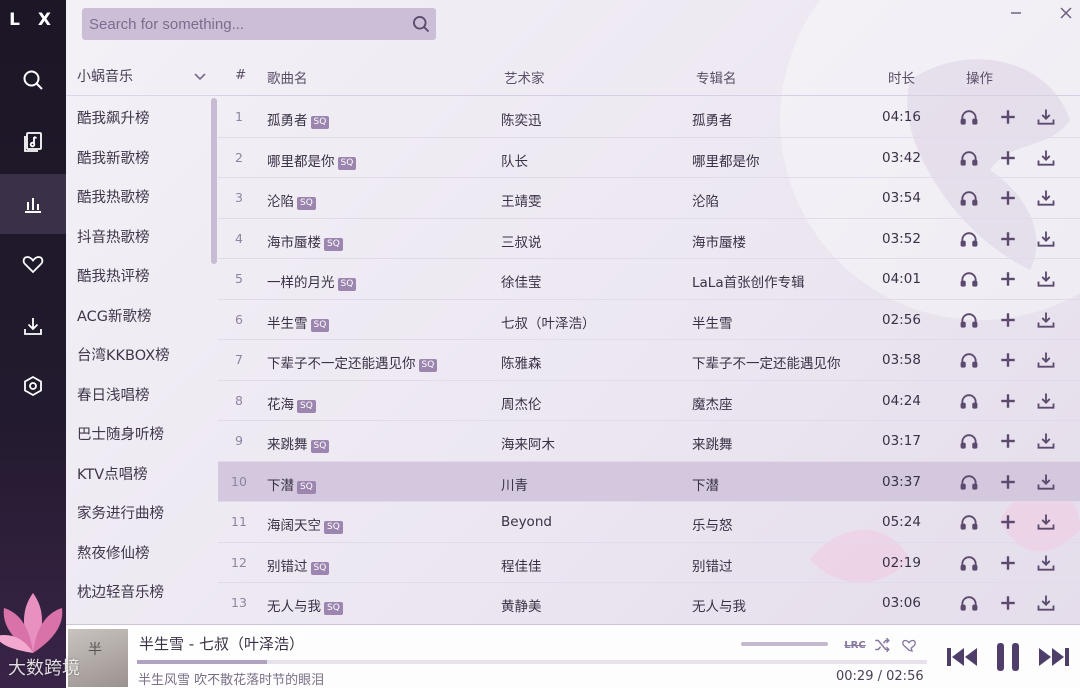 The image size is (1080, 688). Describe the element at coordinates (514, 485) in the screenshot. I see `song-artist: 川青` at that location.